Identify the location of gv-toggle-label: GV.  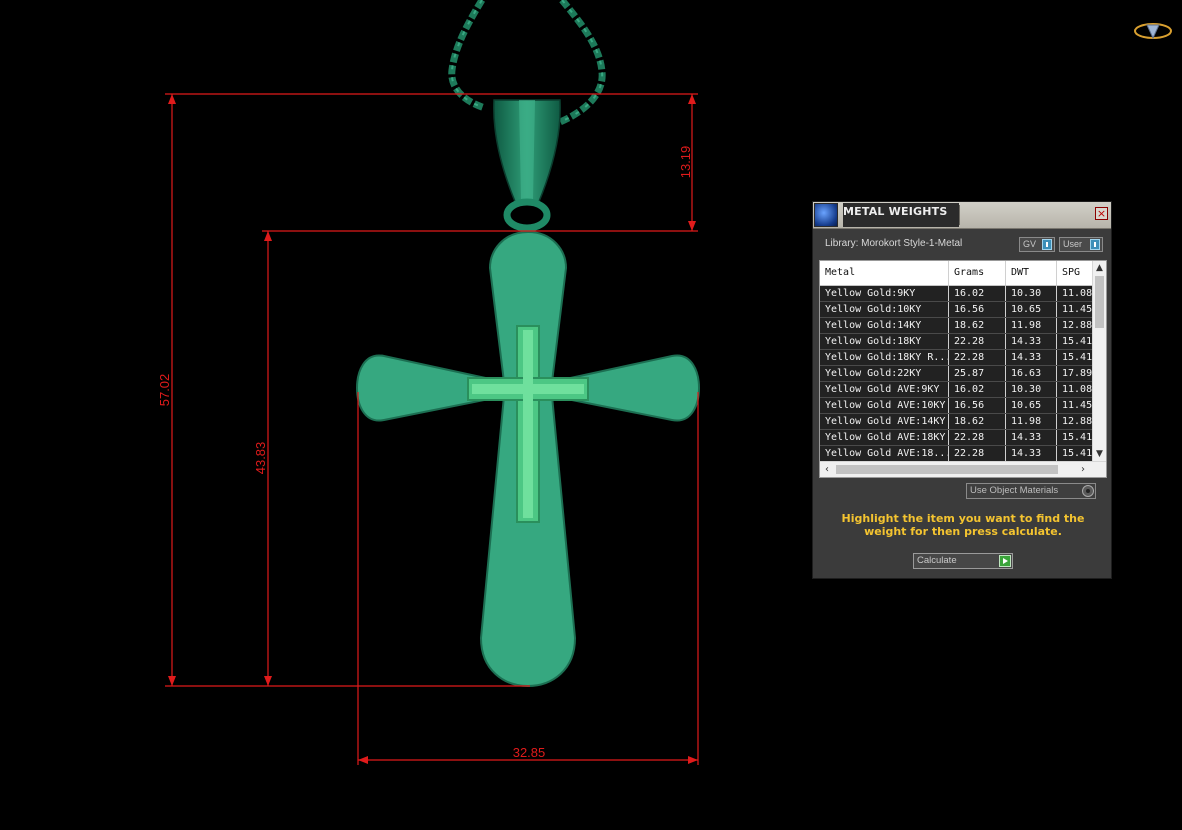
(1030, 244).